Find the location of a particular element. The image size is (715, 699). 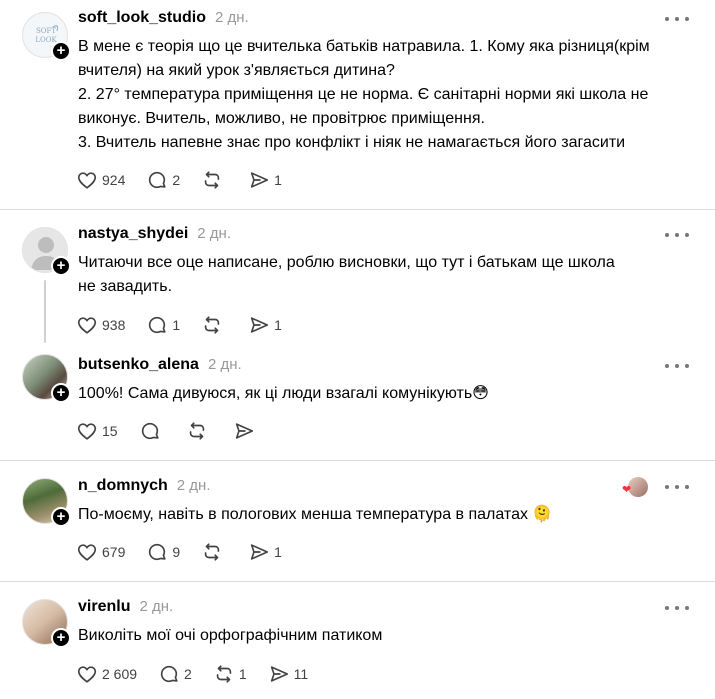

reply-button: 1 is located at coordinates (163, 325).